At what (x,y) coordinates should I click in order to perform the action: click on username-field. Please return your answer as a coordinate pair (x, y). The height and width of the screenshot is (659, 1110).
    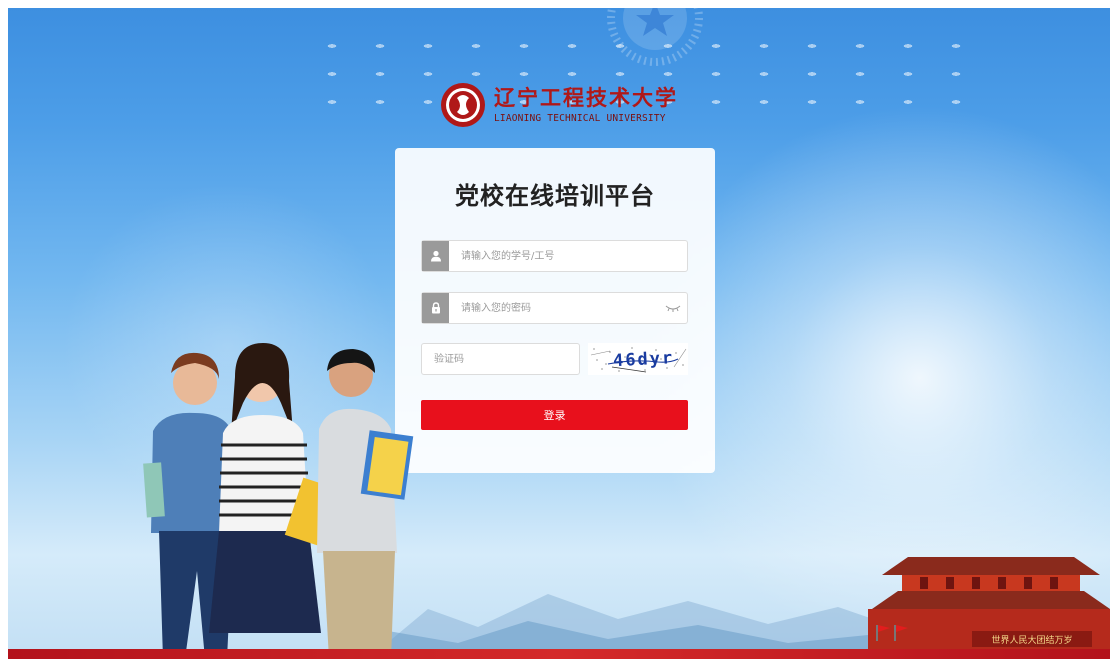
    Looking at the image, I should click on (554, 256).